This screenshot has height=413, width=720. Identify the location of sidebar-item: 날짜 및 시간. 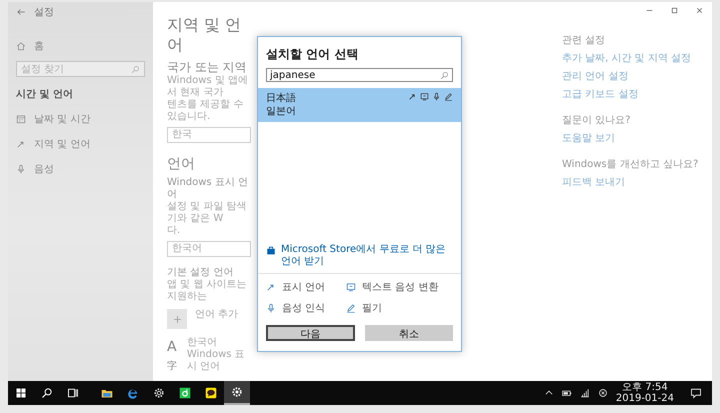
(80, 119).